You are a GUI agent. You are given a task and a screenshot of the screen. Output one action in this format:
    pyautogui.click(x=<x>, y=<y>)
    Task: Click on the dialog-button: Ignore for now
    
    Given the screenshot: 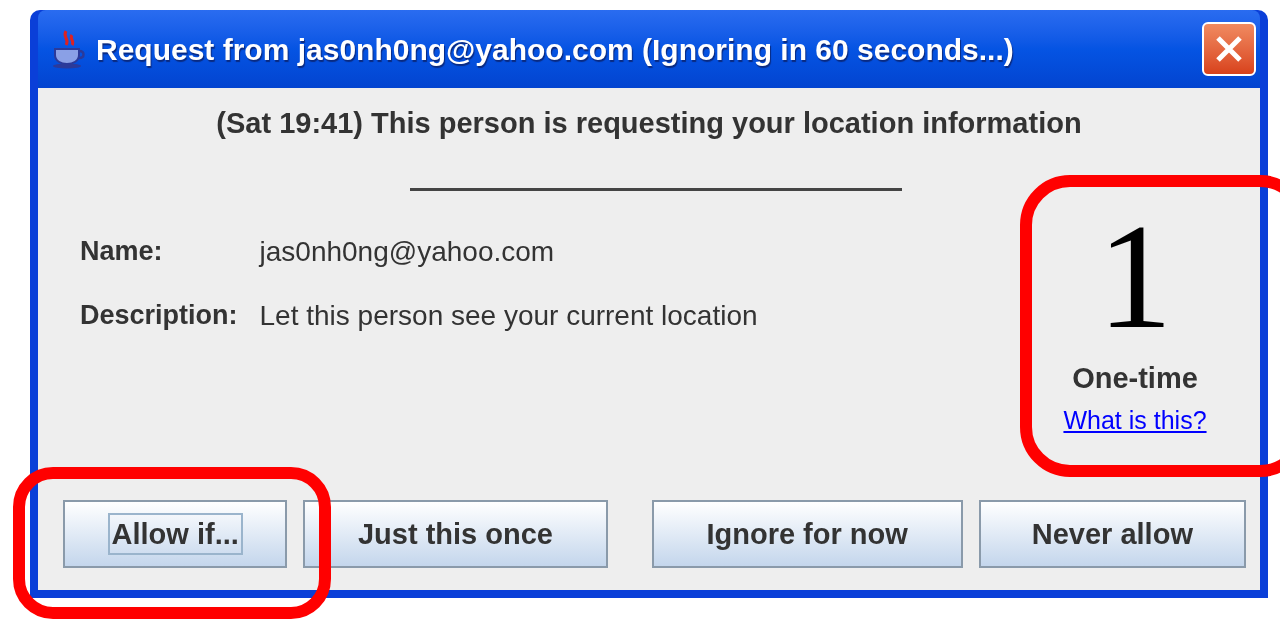 What is the action you would take?
    pyautogui.click(x=807, y=534)
    